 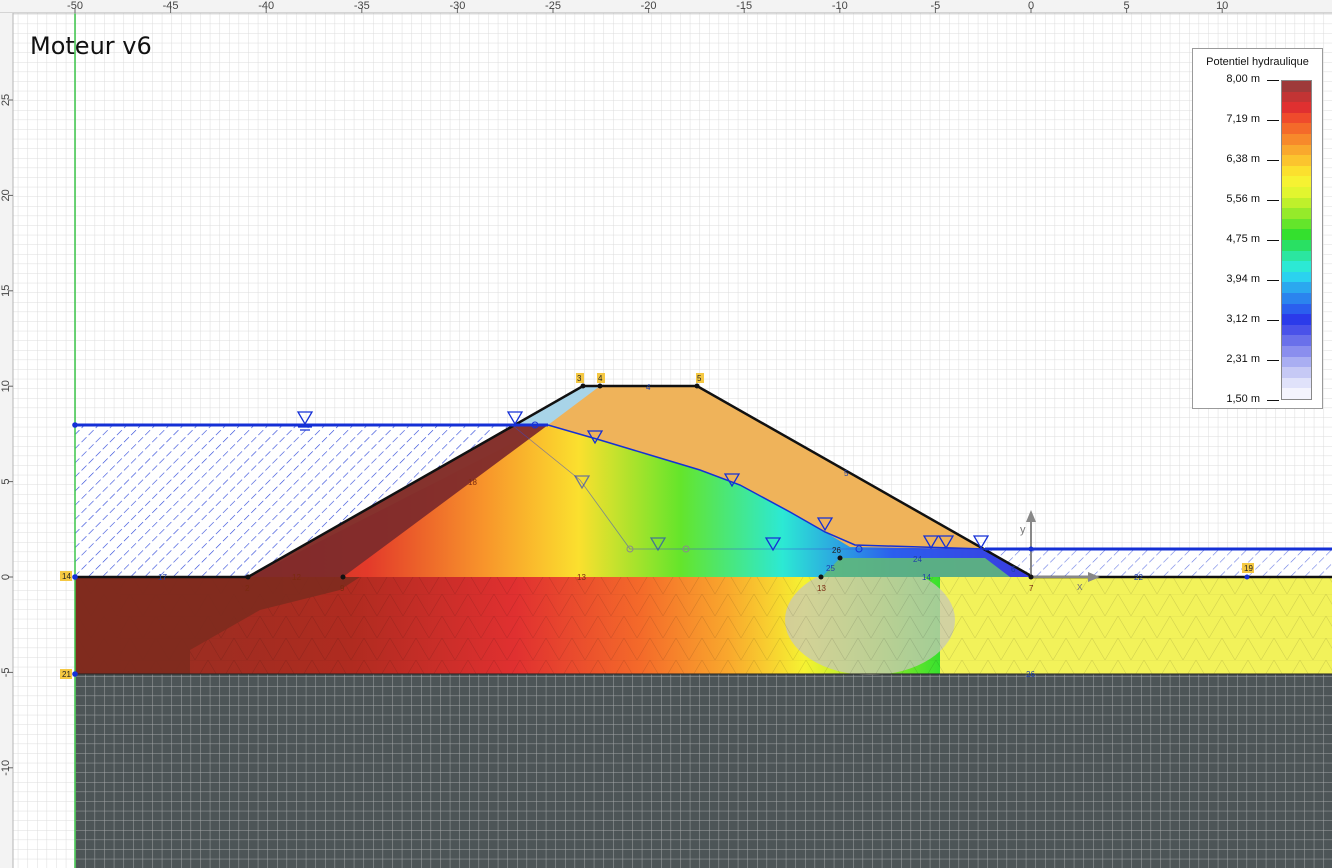 I want to click on x-ruler-label: -20, so click(x=649, y=6).